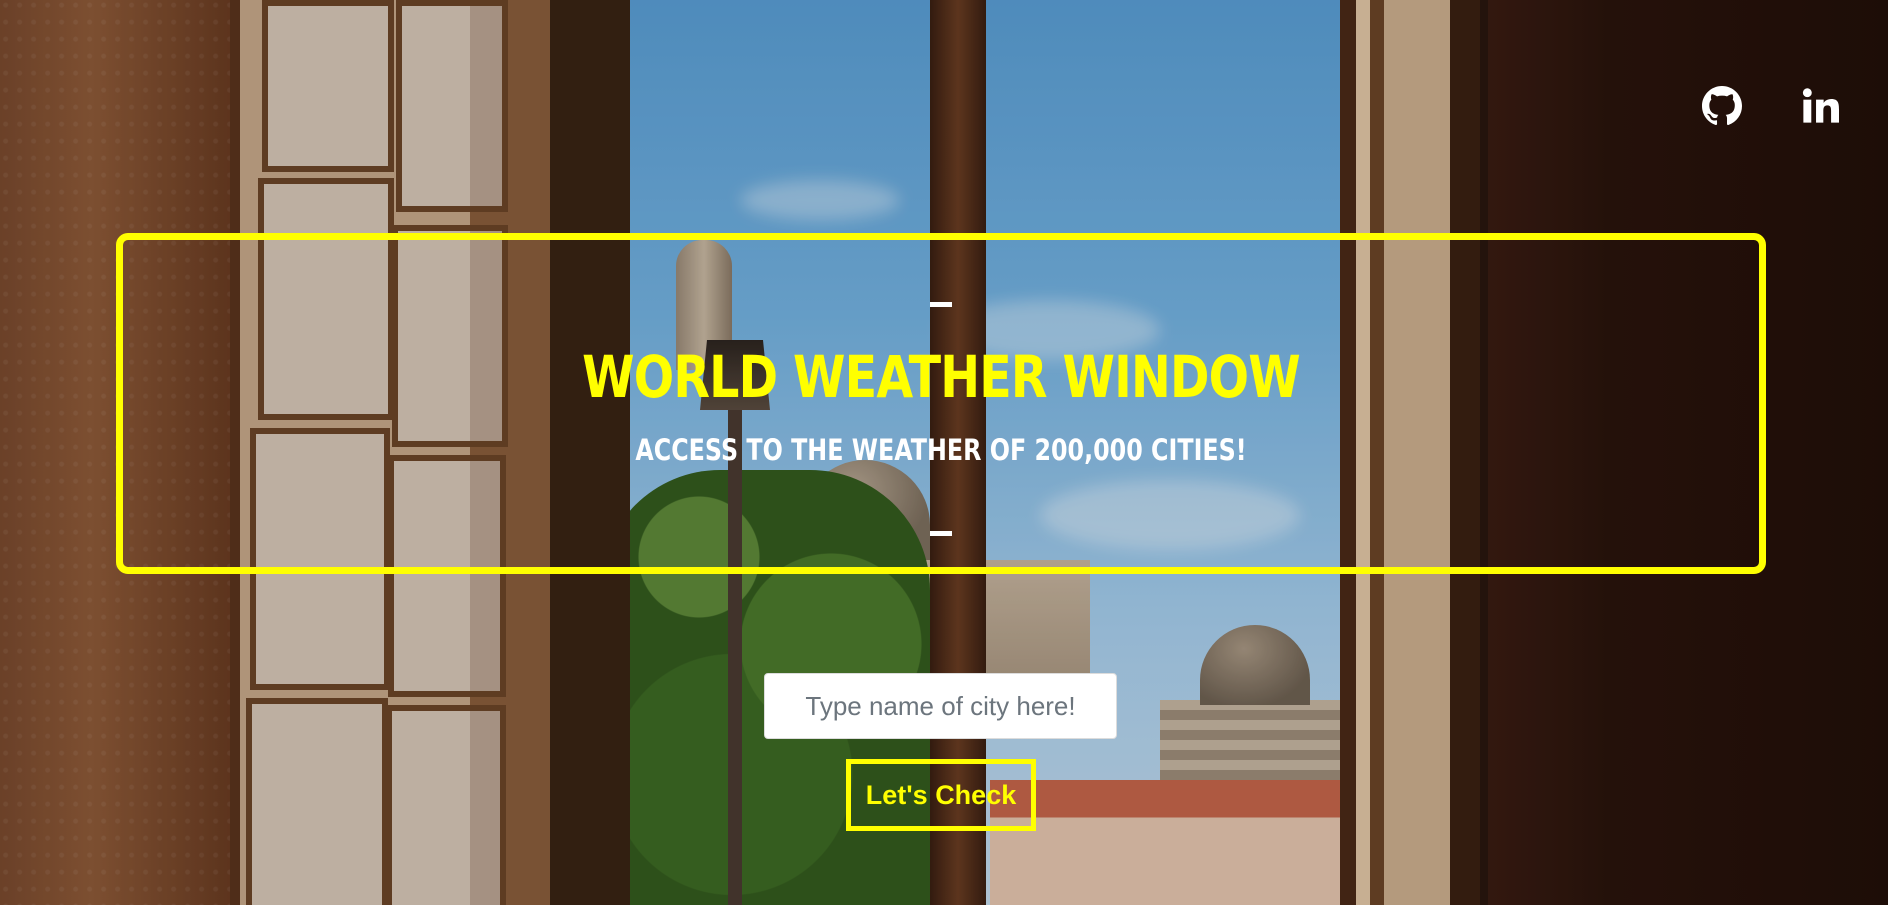  Describe the element at coordinates (941, 533) in the screenshot. I see `divider-dash-bottom` at that location.